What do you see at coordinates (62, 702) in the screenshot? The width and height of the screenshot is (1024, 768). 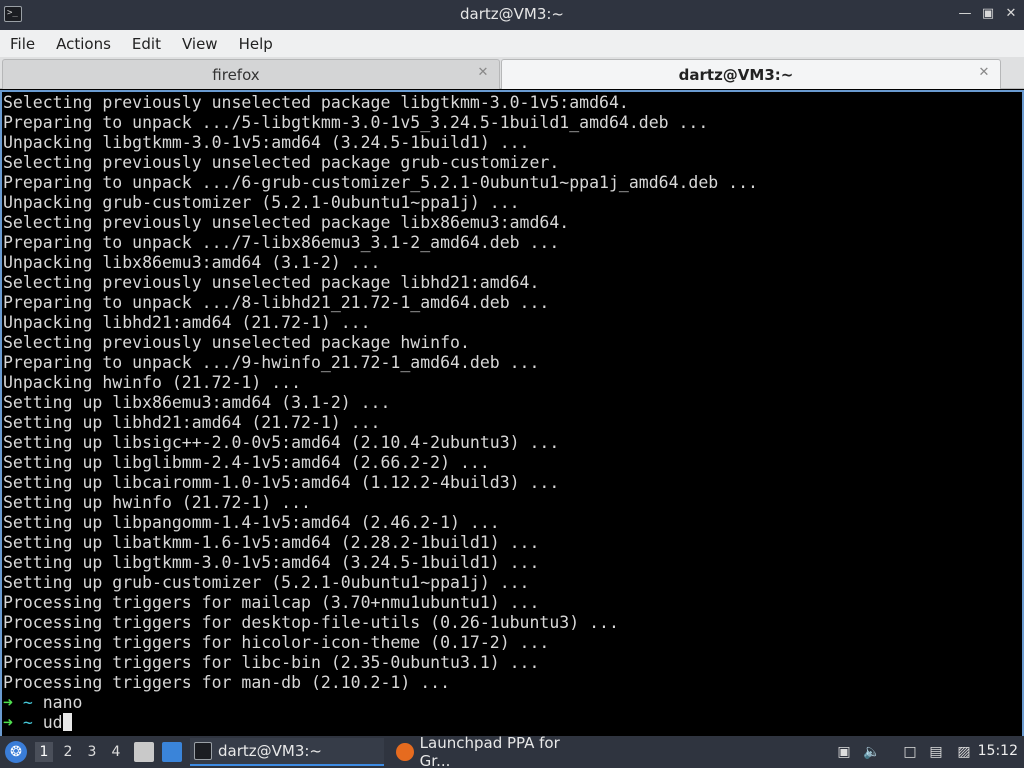 I see `prompt-command: nano` at bounding box center [62, 702].